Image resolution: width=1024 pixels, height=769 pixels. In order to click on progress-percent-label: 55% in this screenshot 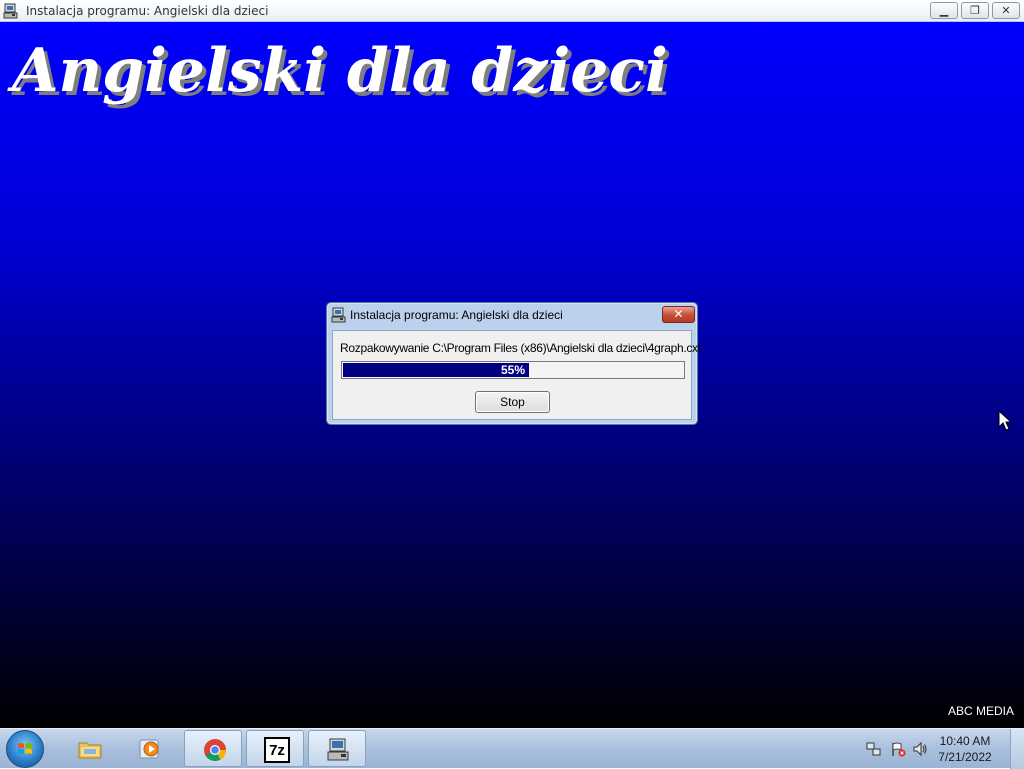, I will do `click(513, 370)`.